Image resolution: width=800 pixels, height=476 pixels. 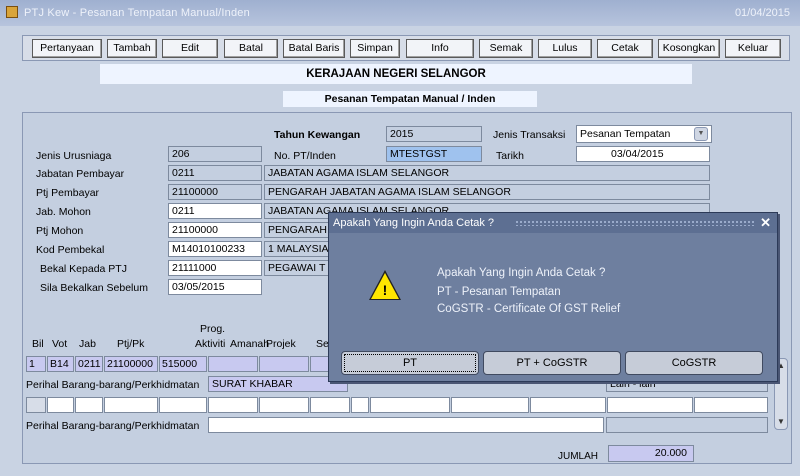 What do you see at coordinates (38, 344) in the screenshot?
I see `bil-header: Bil` at bounding box center [38, 344].